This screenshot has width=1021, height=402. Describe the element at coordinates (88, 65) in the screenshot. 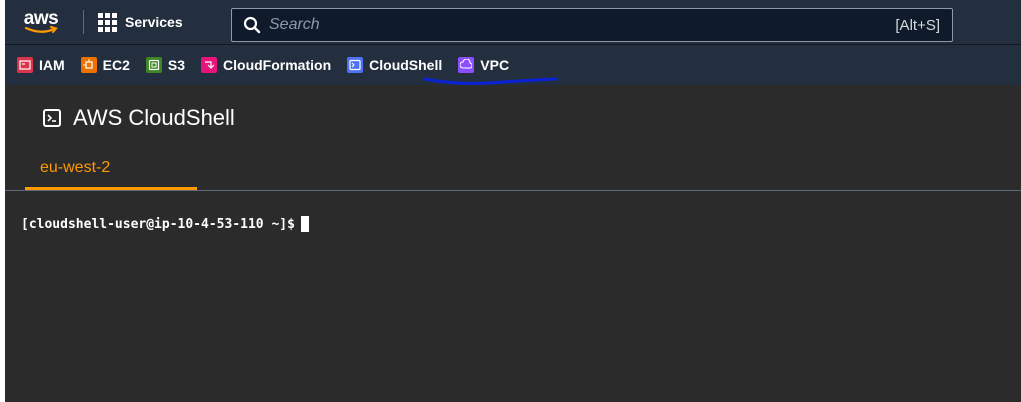

I see `ec2-icon` at that location.